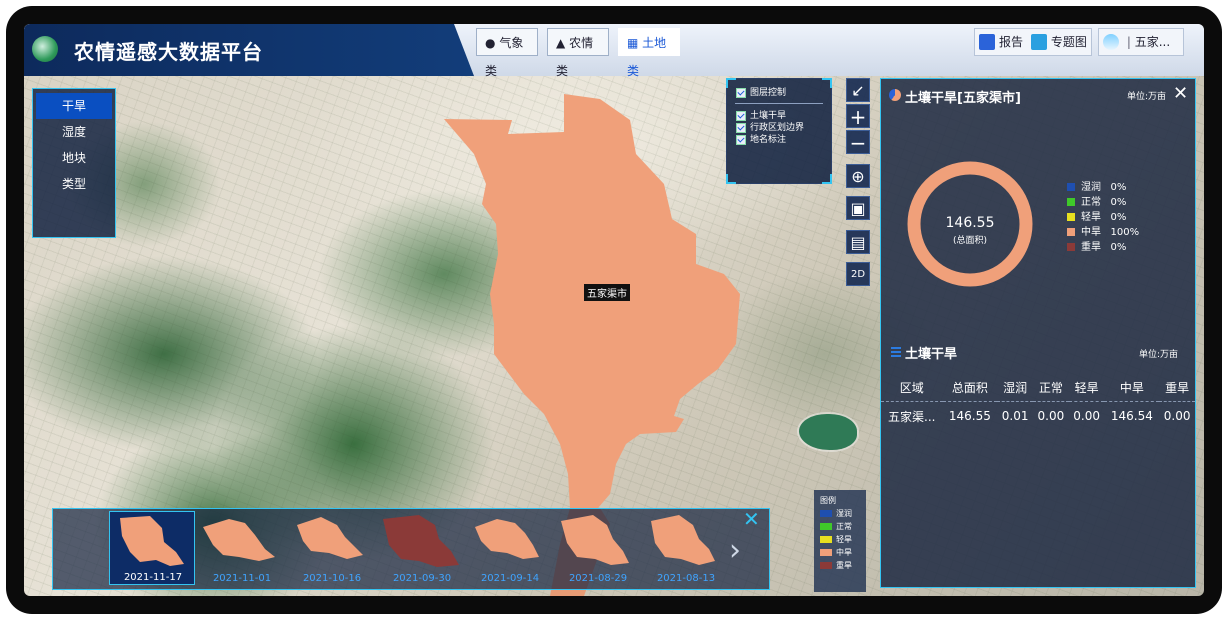 The width and height of the screenshot is (1228, 620). What do you see at coordinates (858, 142) in the screenshot?
I see `zoom-out-button: −` at bounding box center [858, 142].